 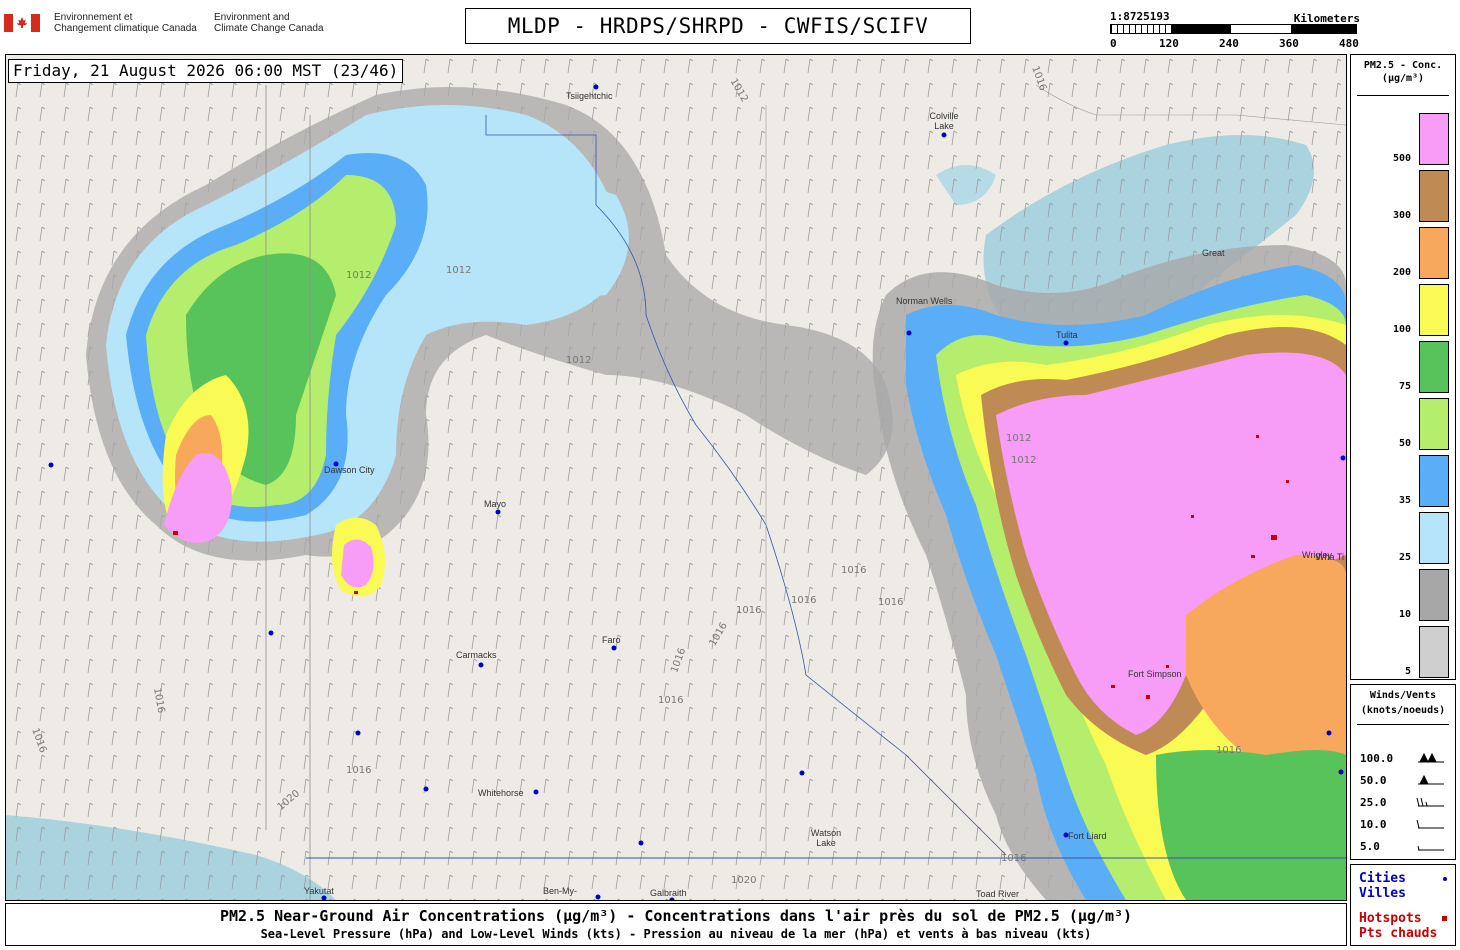 What do you see at coordinates (1401, 272) in the screenshot?
I see `pm25-level-label: 200` at bounding box center [1401, 272].